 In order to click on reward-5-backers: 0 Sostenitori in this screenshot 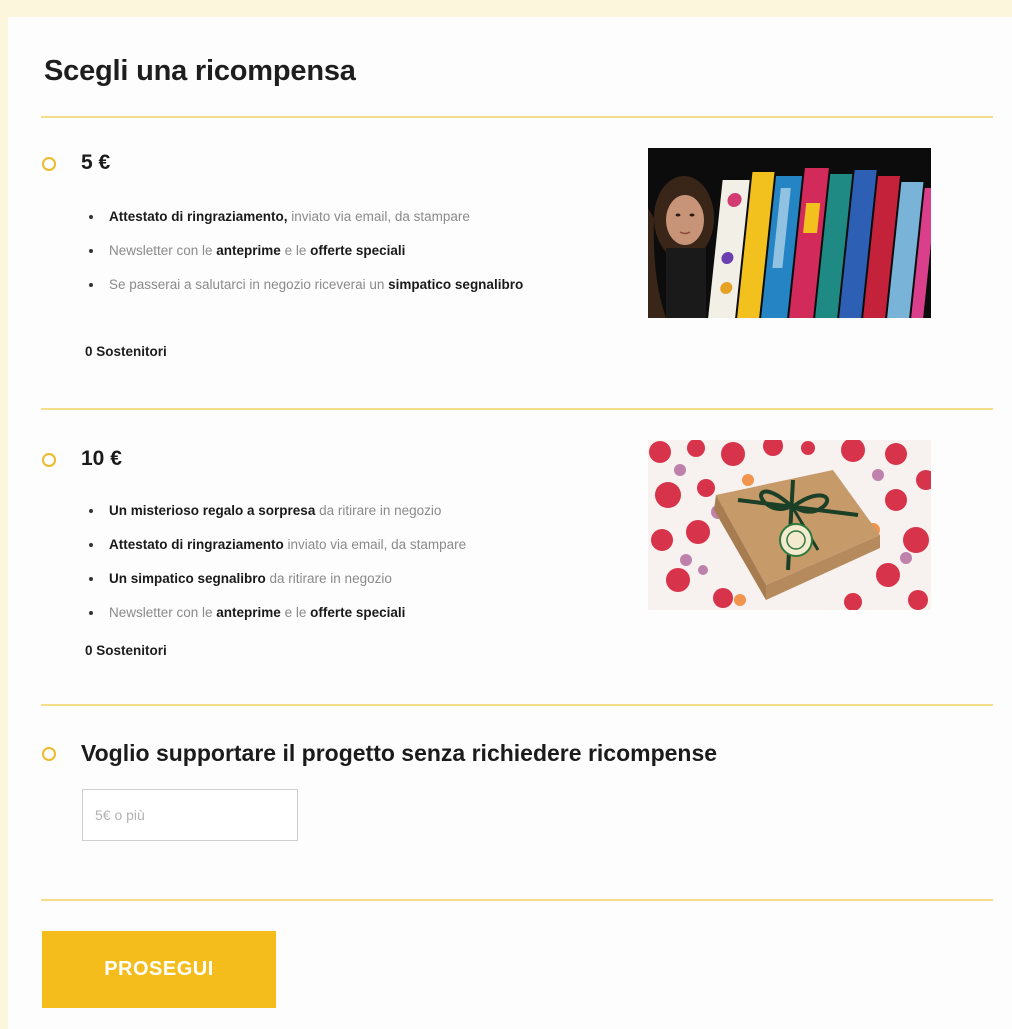, I will do `click(126, 351)`.